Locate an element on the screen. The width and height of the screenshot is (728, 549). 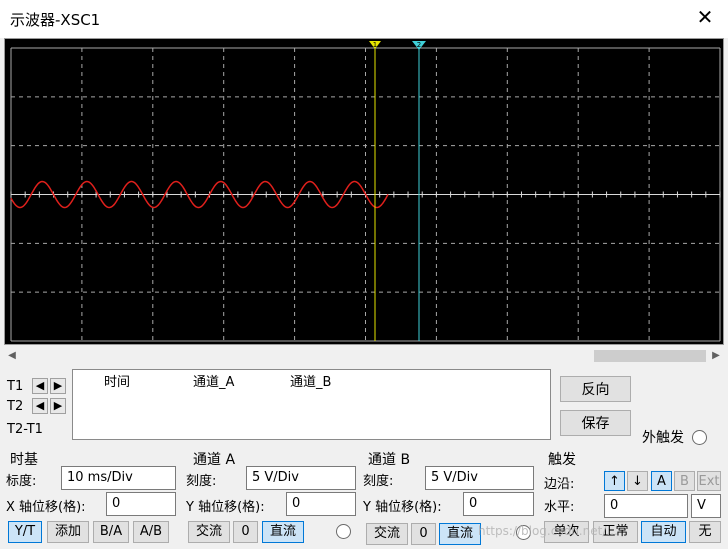
trigger-level-field: 0 is located at coordinates (646, 506).